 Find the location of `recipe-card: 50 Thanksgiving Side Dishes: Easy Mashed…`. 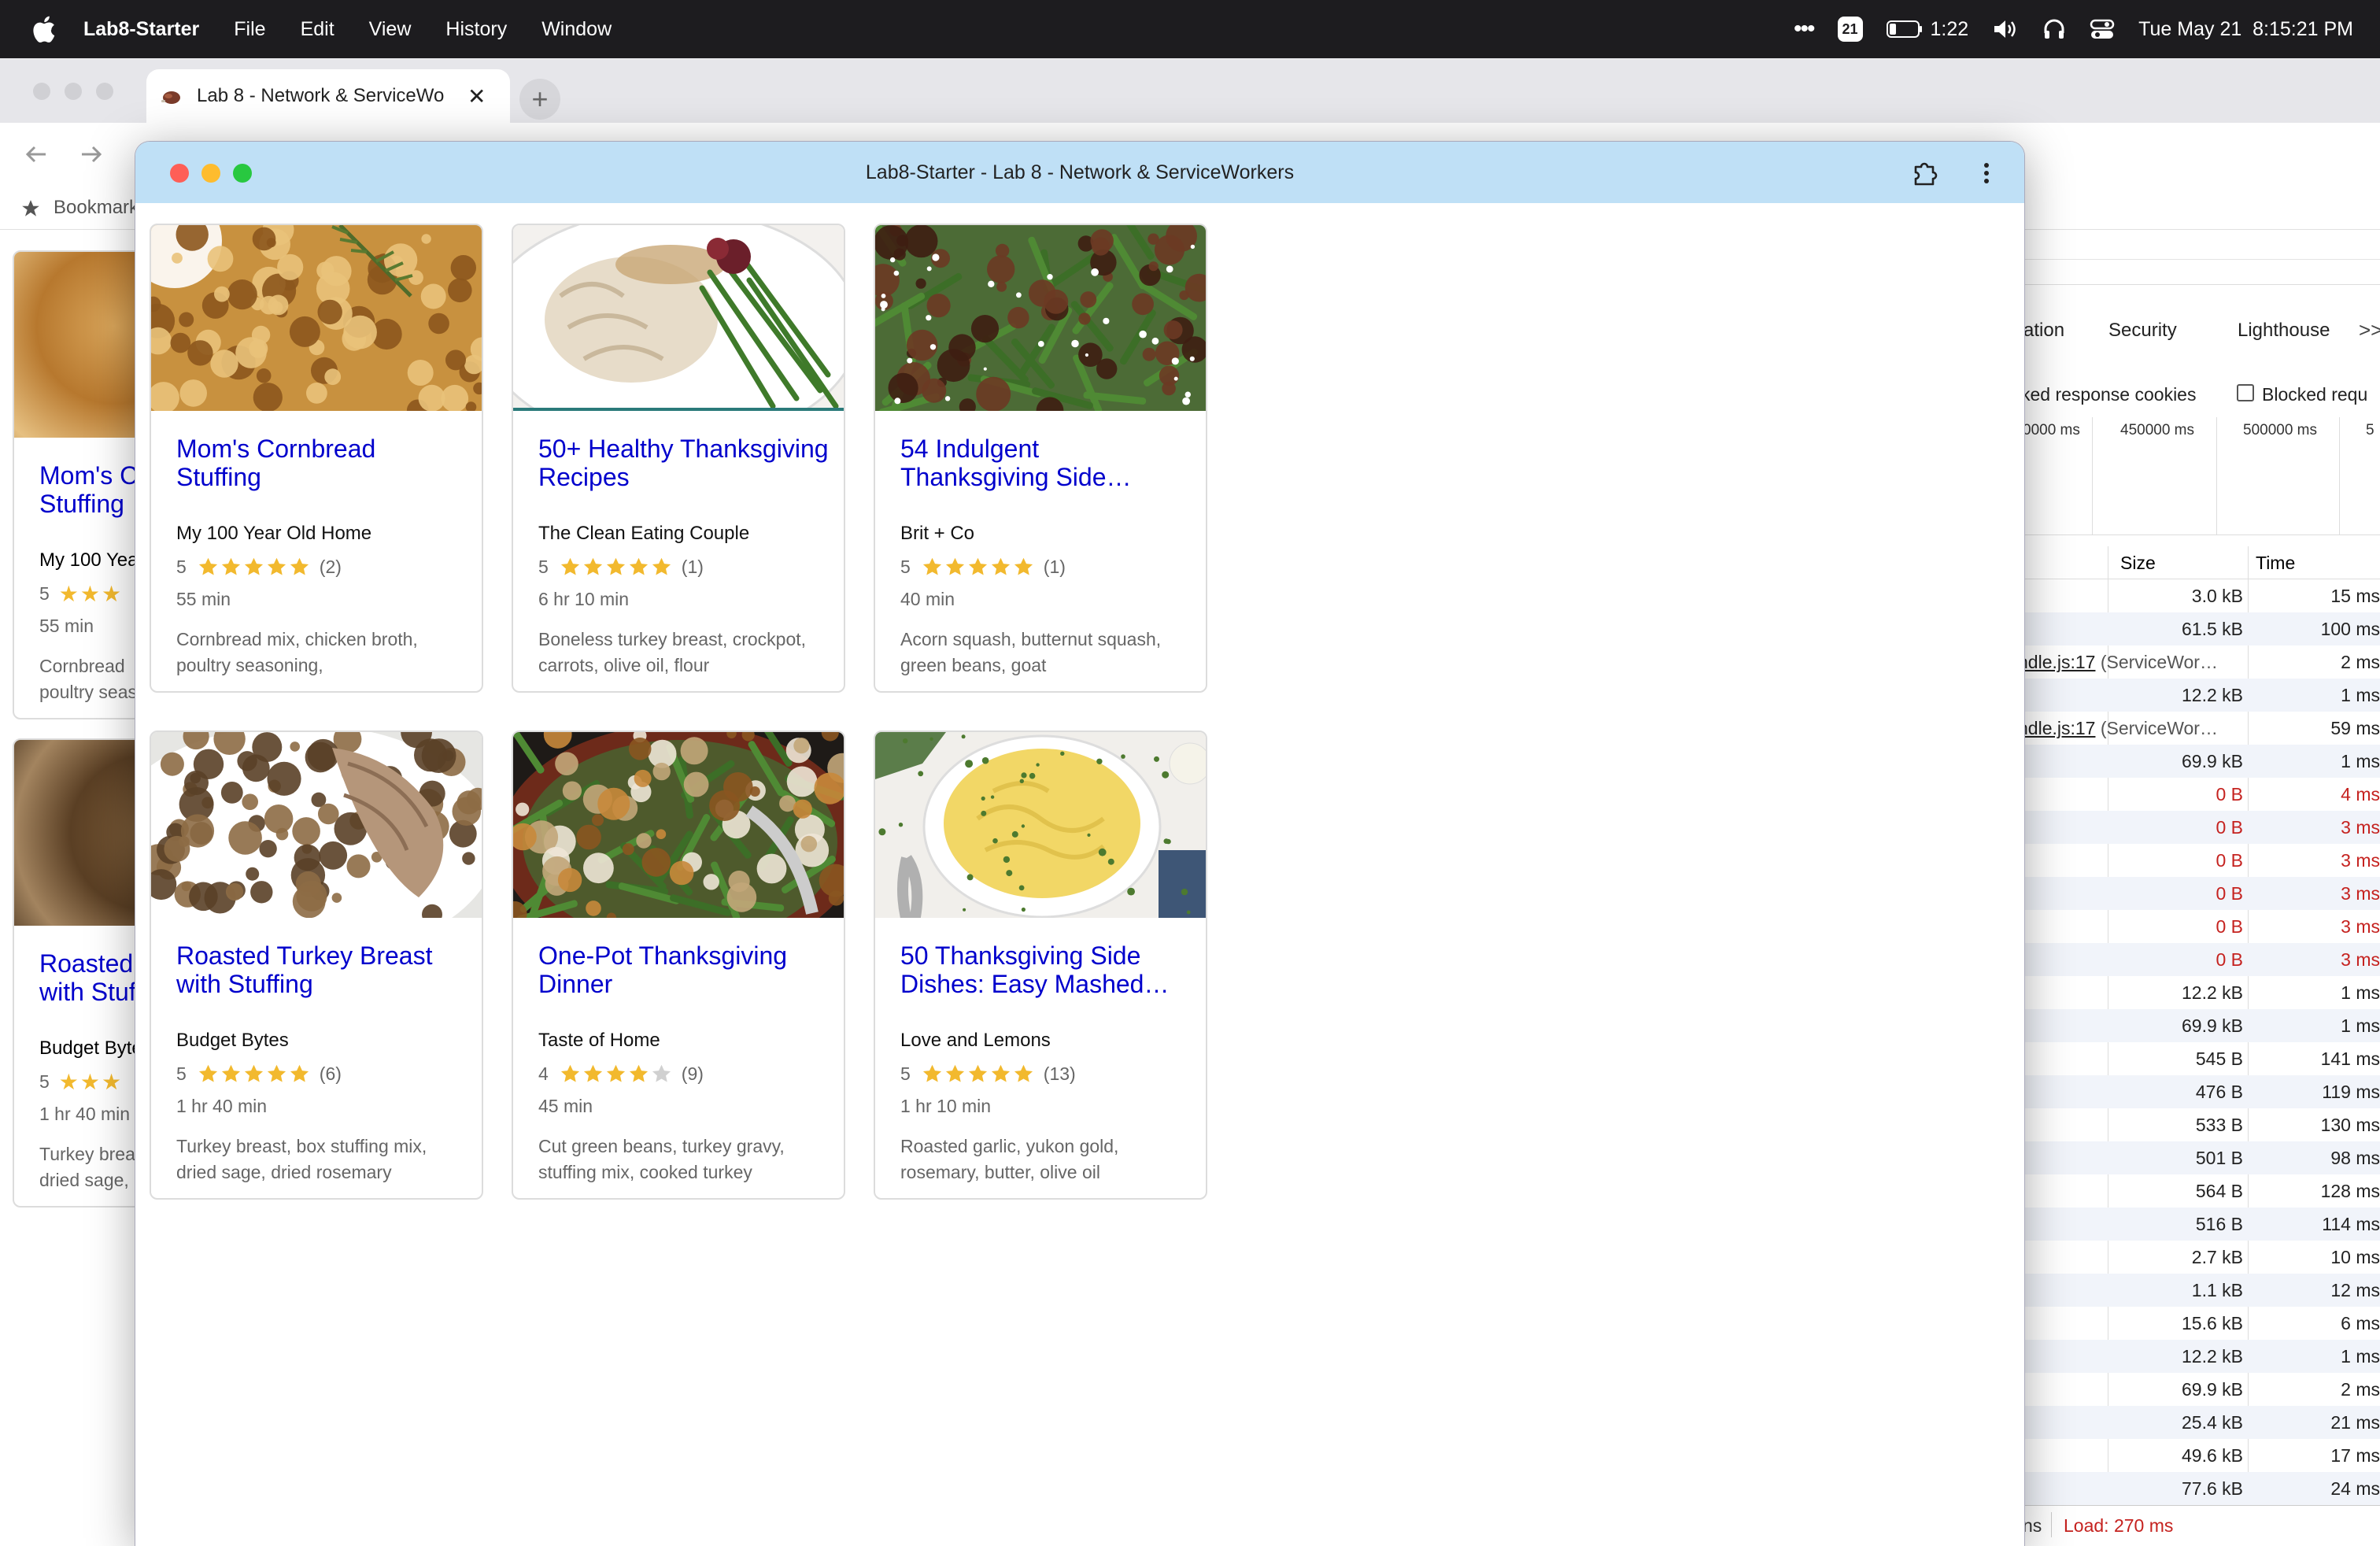

recipe-card: 50 Thanksgiving Side Dishes: Easy Mashed… is located at coordinates (1040, 965).